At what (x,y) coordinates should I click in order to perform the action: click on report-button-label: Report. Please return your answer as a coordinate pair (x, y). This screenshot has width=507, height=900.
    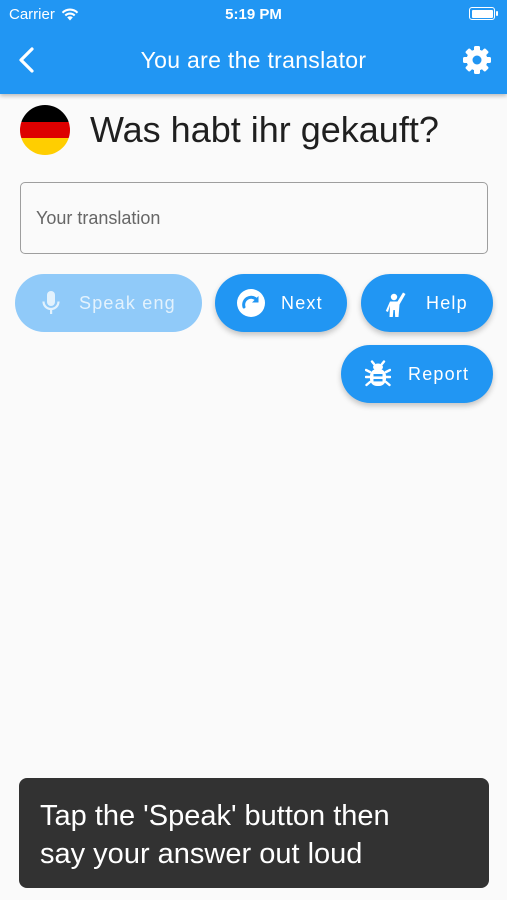
    Looking at the image, I should click on (439, 373).